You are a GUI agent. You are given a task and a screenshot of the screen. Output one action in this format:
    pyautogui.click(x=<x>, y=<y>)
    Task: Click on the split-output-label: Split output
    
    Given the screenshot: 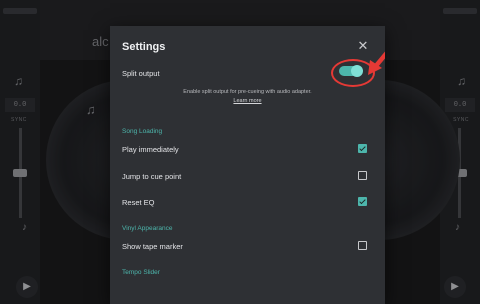 What is the action you would take?
    pyautogui.click(x=141, y=73)
    